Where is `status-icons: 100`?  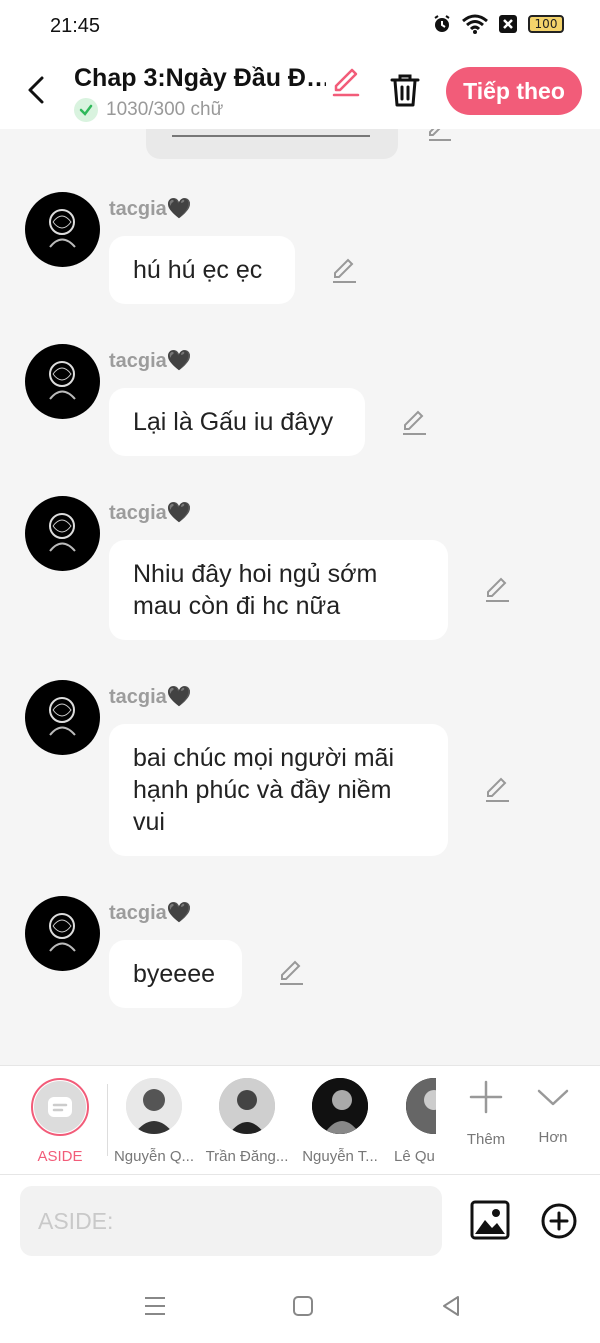
status-icons: 100 is located at coordinates (498, 24).